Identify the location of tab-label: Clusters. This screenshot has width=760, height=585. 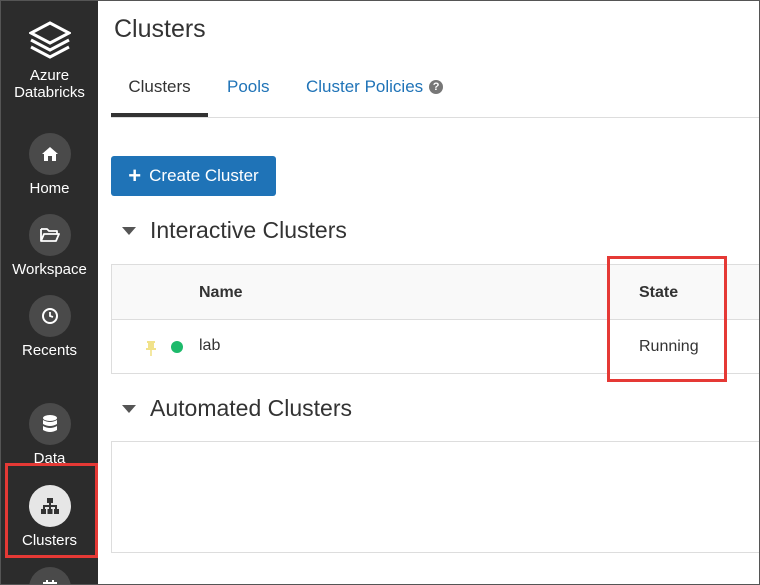
(159, 86).